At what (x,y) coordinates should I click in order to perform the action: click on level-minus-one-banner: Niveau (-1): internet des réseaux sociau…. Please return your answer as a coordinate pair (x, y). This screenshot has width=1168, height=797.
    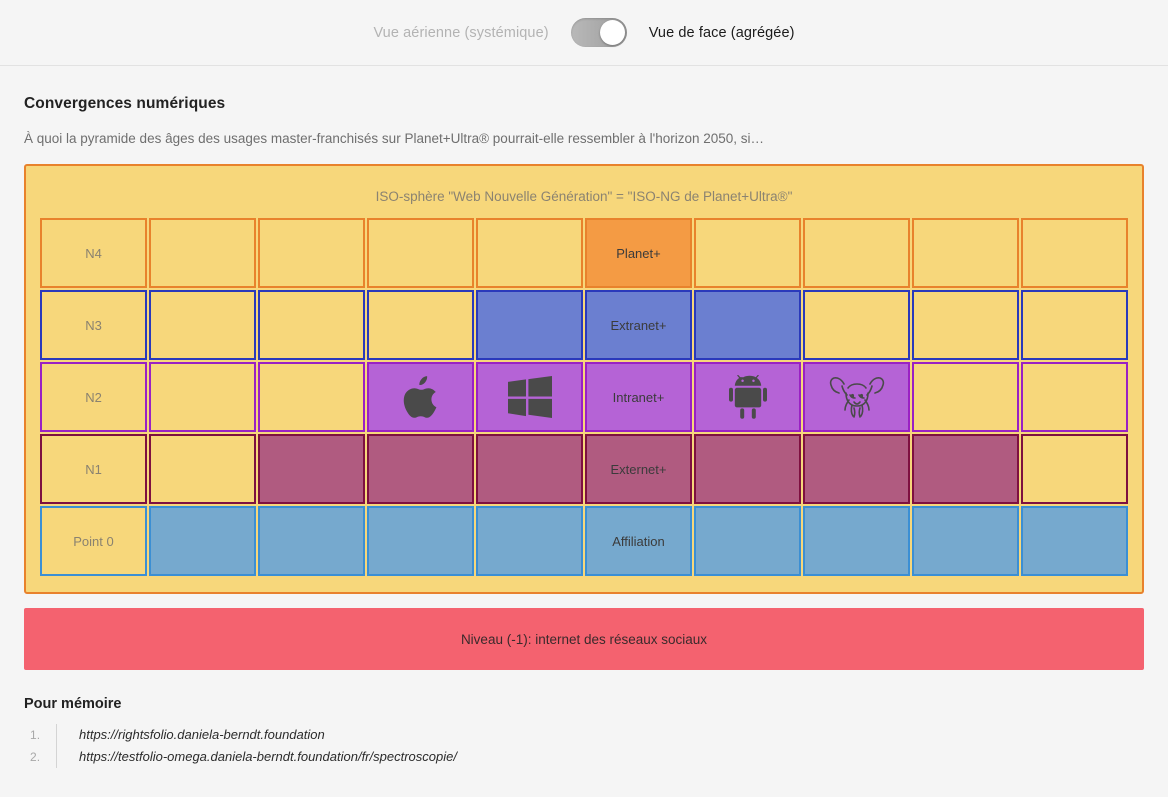
    Looking at the image, I should click on (584, 639).